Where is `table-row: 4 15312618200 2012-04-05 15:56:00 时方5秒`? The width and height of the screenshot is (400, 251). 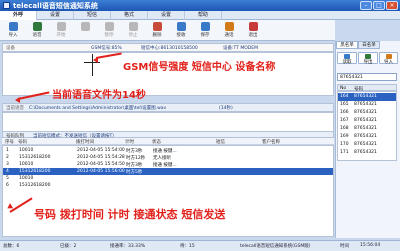 table-row: 4 15312618200 2012-04-05 15:56:00 时方5秒 is located at coordinates (168, 171).